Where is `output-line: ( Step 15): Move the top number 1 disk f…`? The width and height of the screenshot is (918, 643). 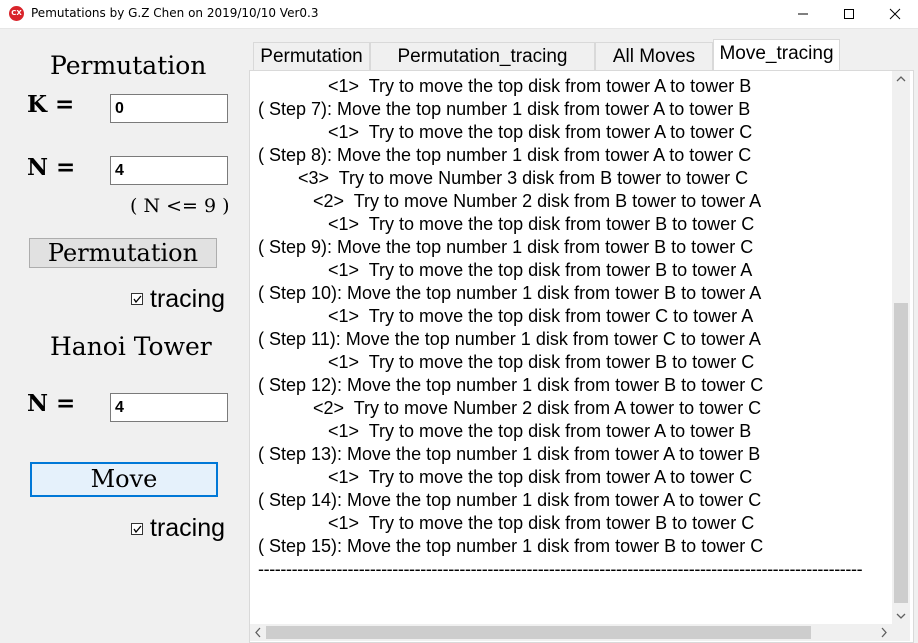
output-line: ( Step 15): Move the top number 1 disk f… is located at coordinates (511, 546).